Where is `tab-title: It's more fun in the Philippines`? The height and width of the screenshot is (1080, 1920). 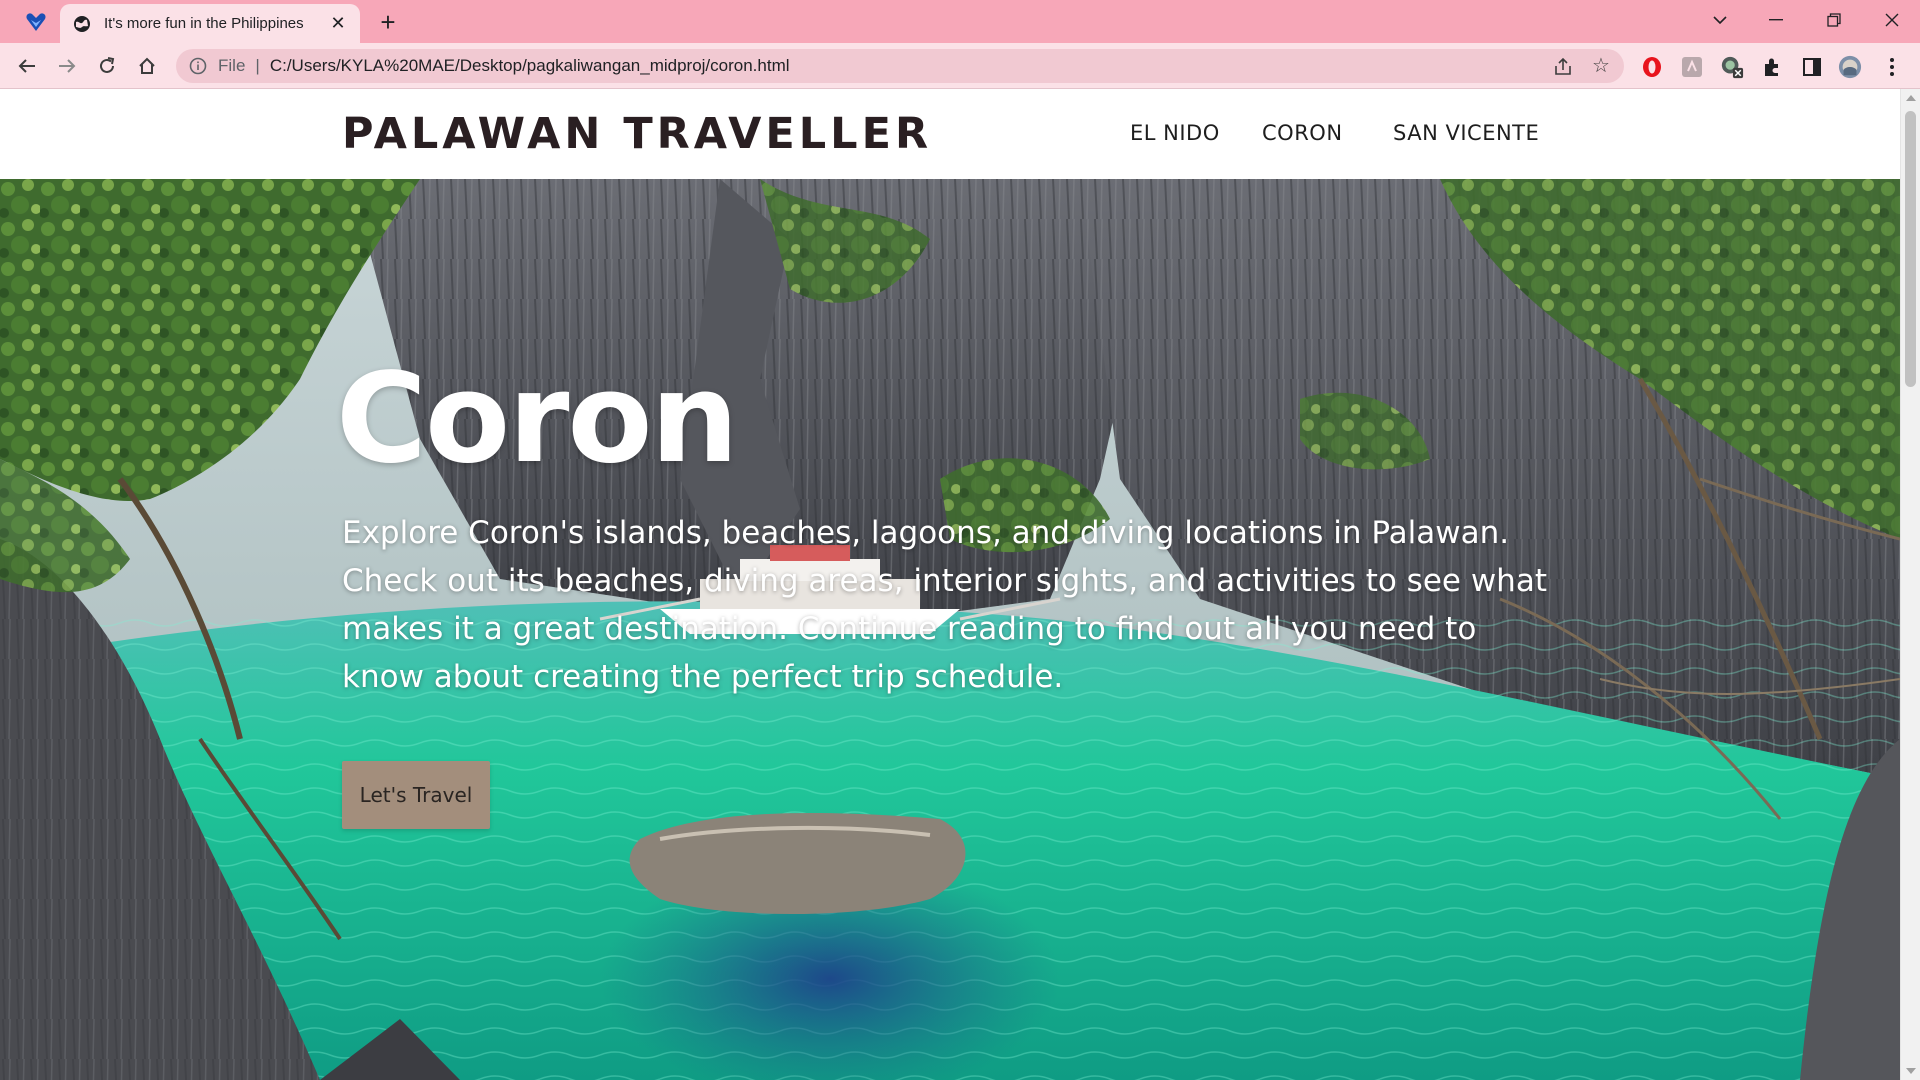
tab-title: It's more fun in the Philippines is located at coordinates (204, 23).